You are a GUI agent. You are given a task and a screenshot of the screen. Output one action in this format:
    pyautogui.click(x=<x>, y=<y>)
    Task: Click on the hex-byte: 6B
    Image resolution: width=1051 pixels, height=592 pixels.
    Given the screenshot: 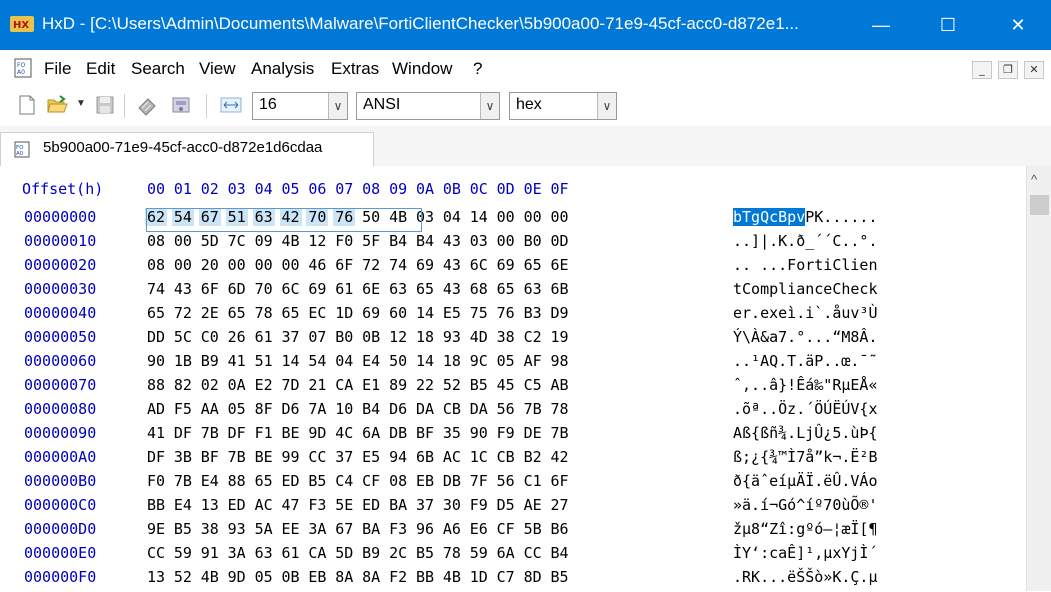 What is the action you would take?
    pyautogui.click(x=560, y=289)
    